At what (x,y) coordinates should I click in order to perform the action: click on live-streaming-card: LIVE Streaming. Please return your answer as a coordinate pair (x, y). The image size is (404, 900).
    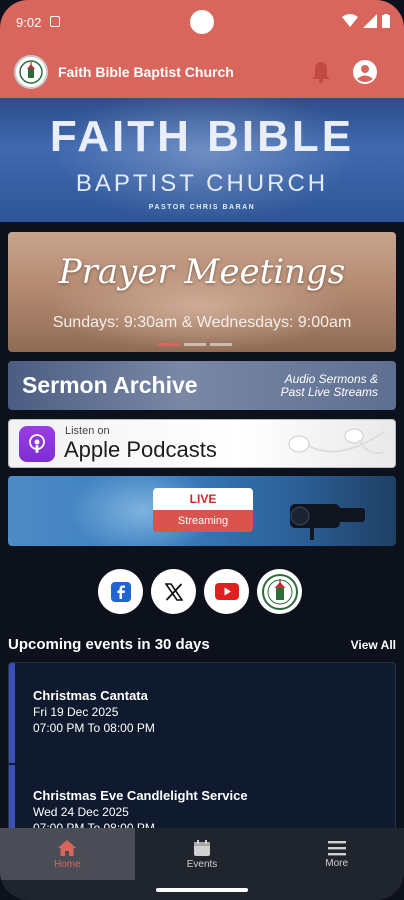
    Looking at the image, I should click on (202, 511).